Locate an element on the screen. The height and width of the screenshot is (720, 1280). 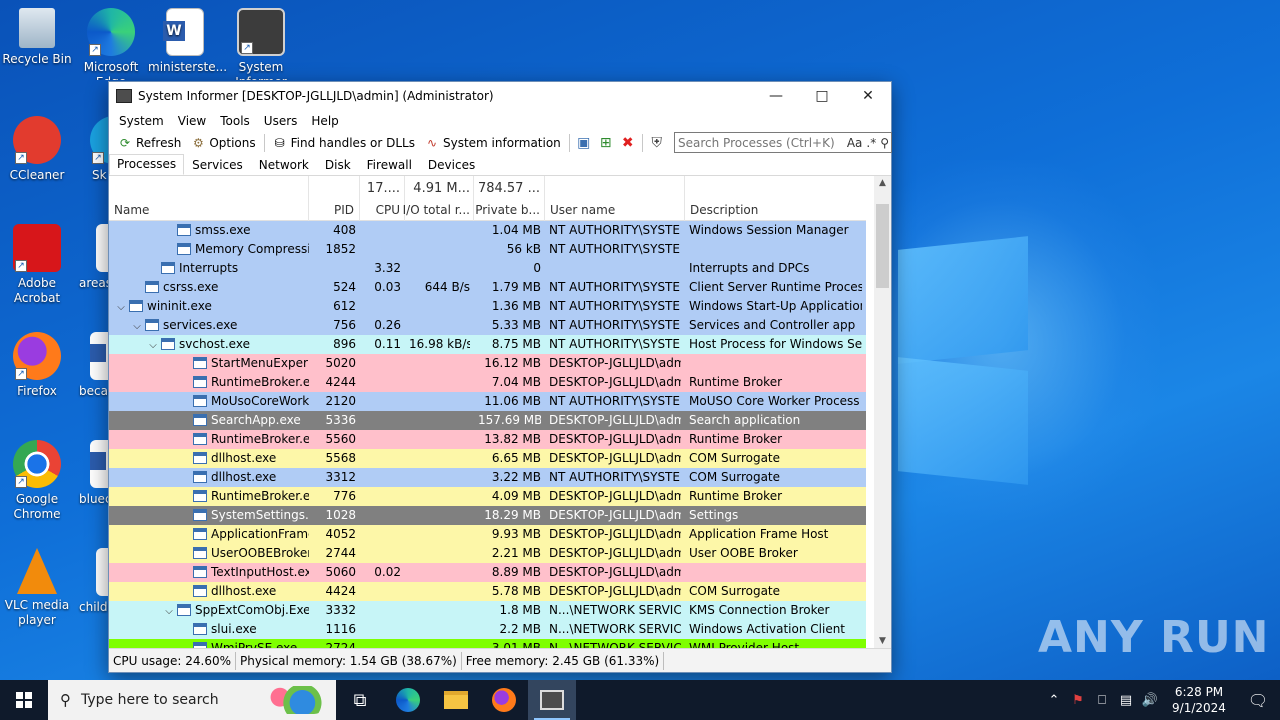
column-header-description: Description is located at coordinates (775, 198).